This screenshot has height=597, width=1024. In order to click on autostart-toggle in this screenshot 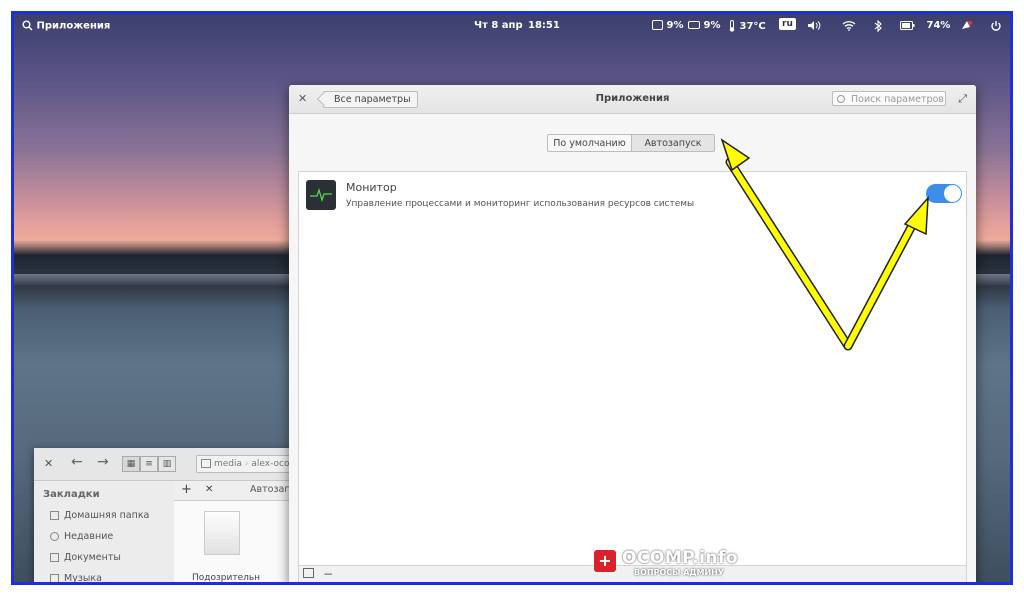, I will do `click(944, 193)`.